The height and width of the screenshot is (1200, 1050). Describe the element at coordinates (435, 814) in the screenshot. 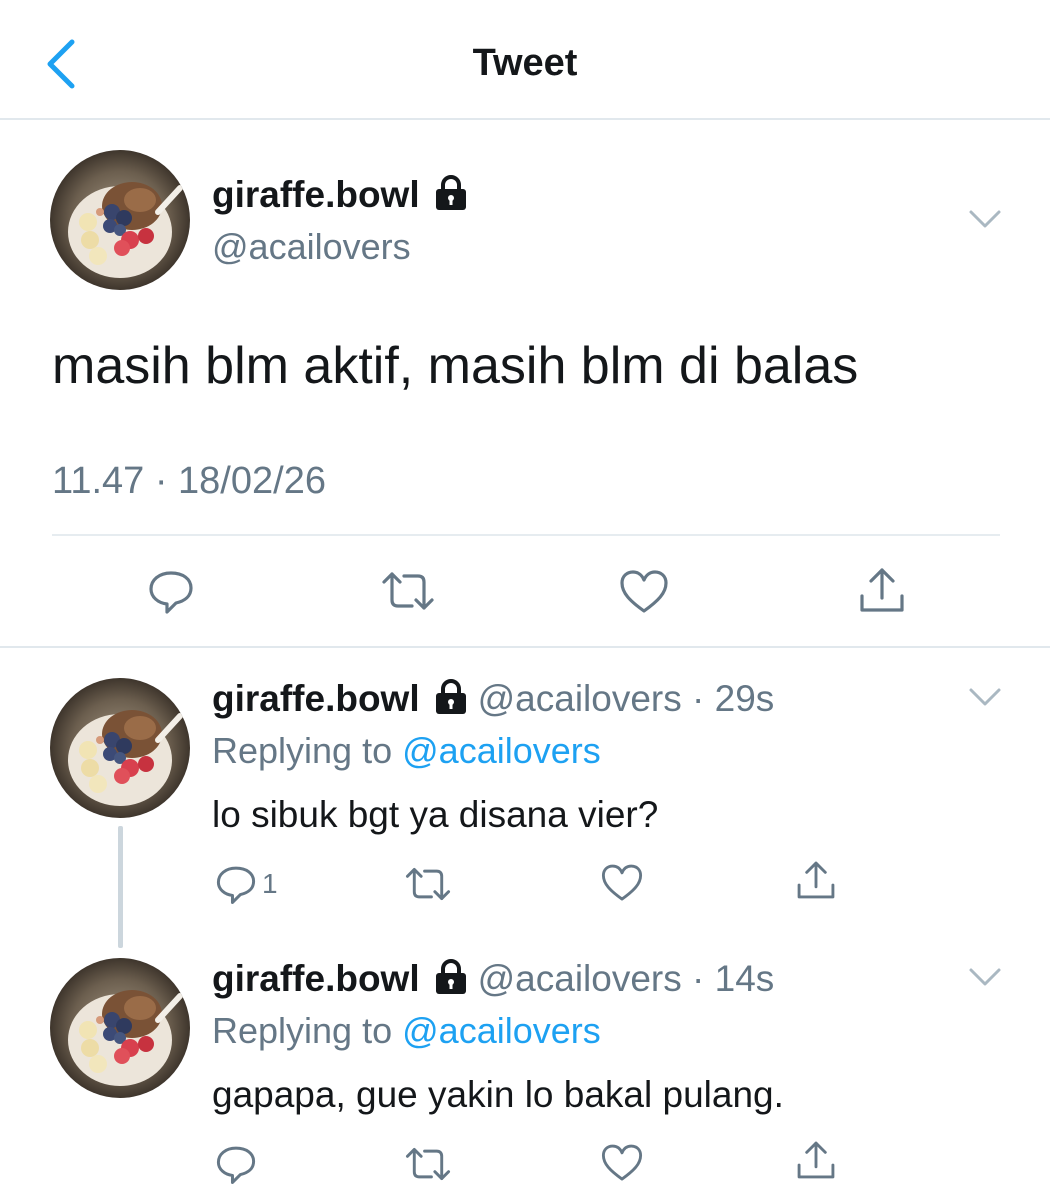

I see `reply-text: lo sibuk bgt ya disana vier?` at that location.